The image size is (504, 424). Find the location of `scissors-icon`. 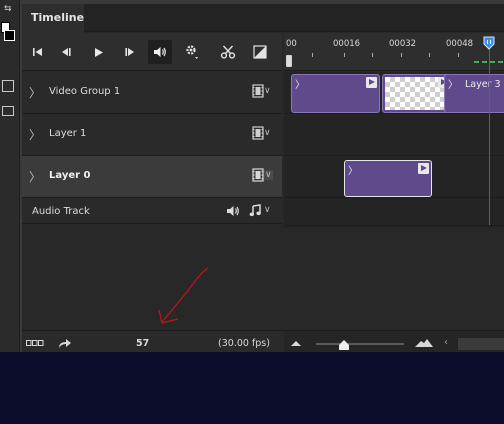

scissors-icon is located at coordinates (228, 52).